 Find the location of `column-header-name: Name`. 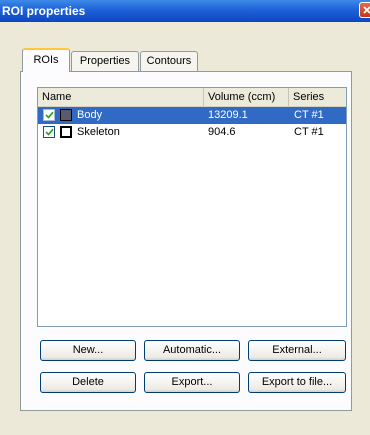

column-header-name: Name is located at coordinates (121, 97).